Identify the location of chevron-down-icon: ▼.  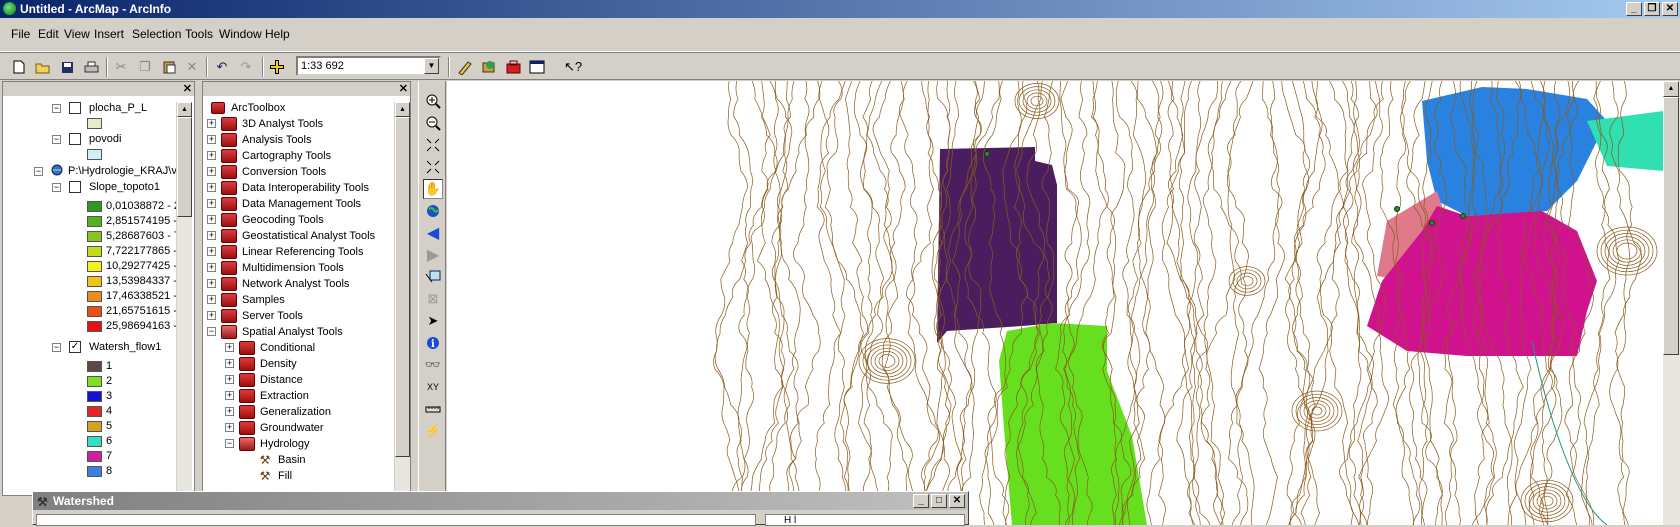
(431, 66).